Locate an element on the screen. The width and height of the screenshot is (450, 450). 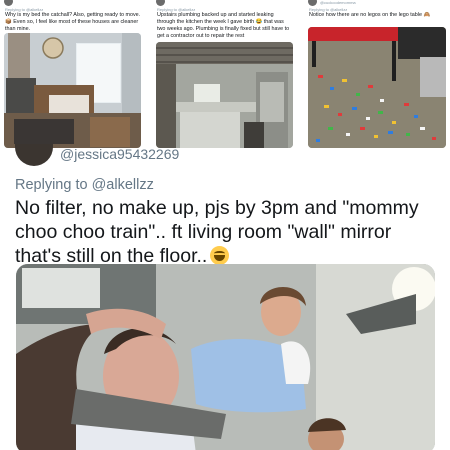
tweet-photo-legos is located at coordinates (377, 87).